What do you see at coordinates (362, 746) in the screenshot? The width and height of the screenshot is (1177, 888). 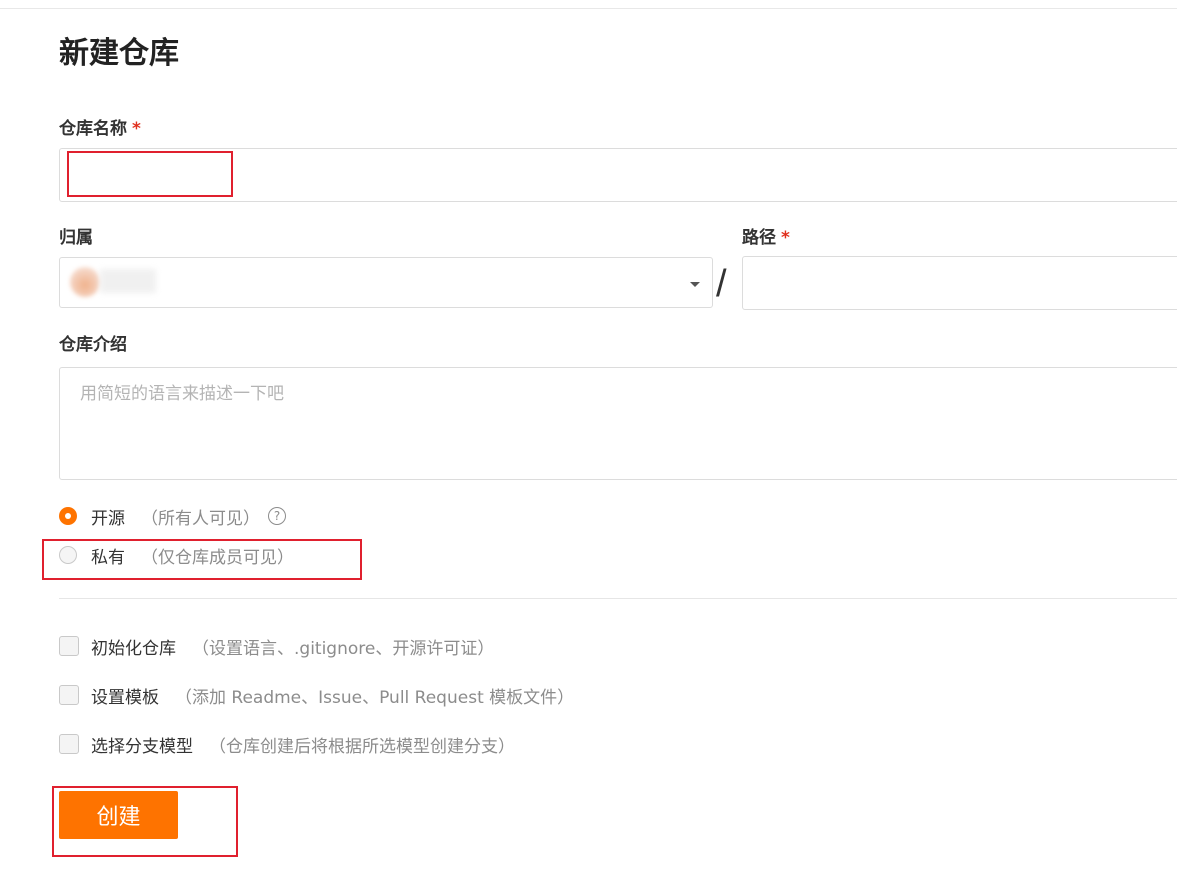 I see `option-branch-model-hint: （仓库创建后将根据所选模型创建分支）` at bounding box center [362, 746].